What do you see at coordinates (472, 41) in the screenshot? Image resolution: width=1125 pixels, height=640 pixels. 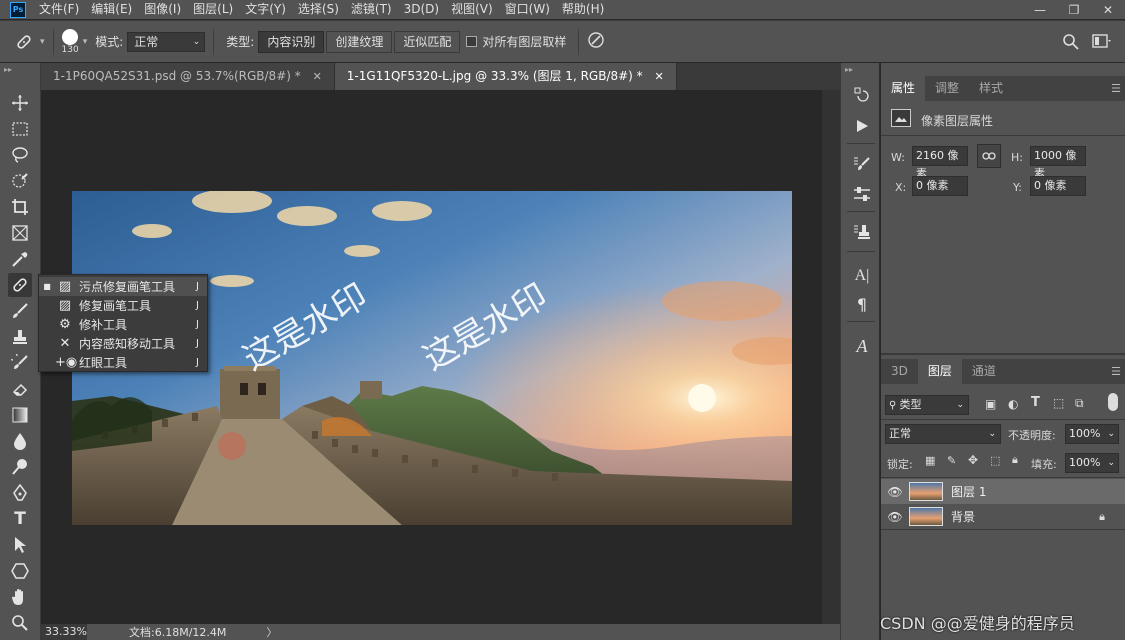 I see `sample-all-layers-checkbox` at bounding box center [472, 41].